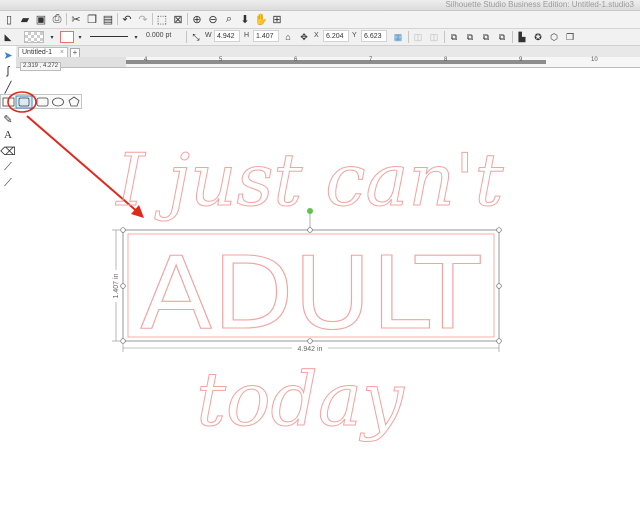 This screenshot has width=640, height=516. I want to click on width-dimension-label: 4.942 in, so click(310, 349).